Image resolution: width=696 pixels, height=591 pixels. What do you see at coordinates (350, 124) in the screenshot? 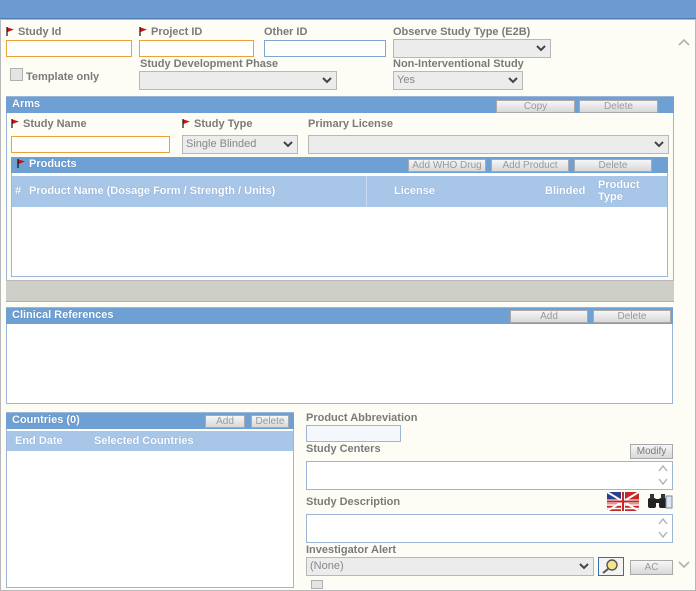
I see `primary-license-label: Primary License` at bounding box center [350, 124].